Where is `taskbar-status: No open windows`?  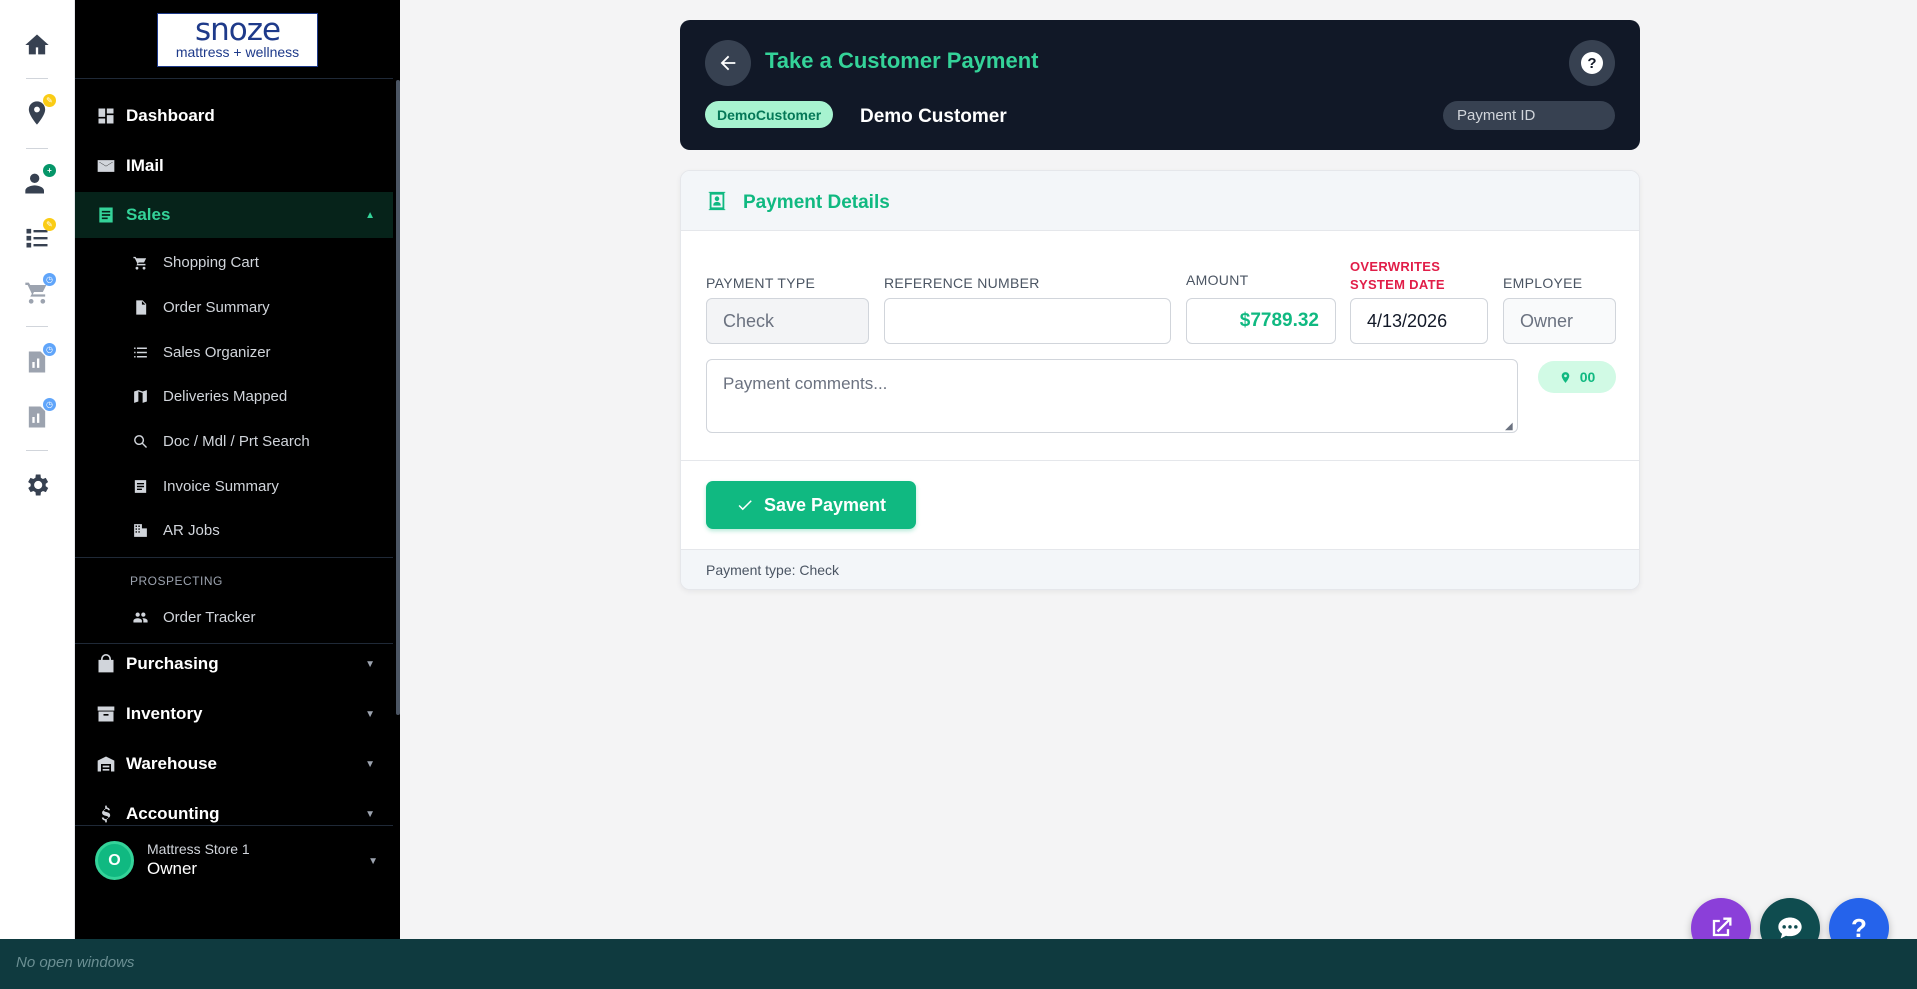 taskbar-status: No open windows is located at coordinates (75, 962).